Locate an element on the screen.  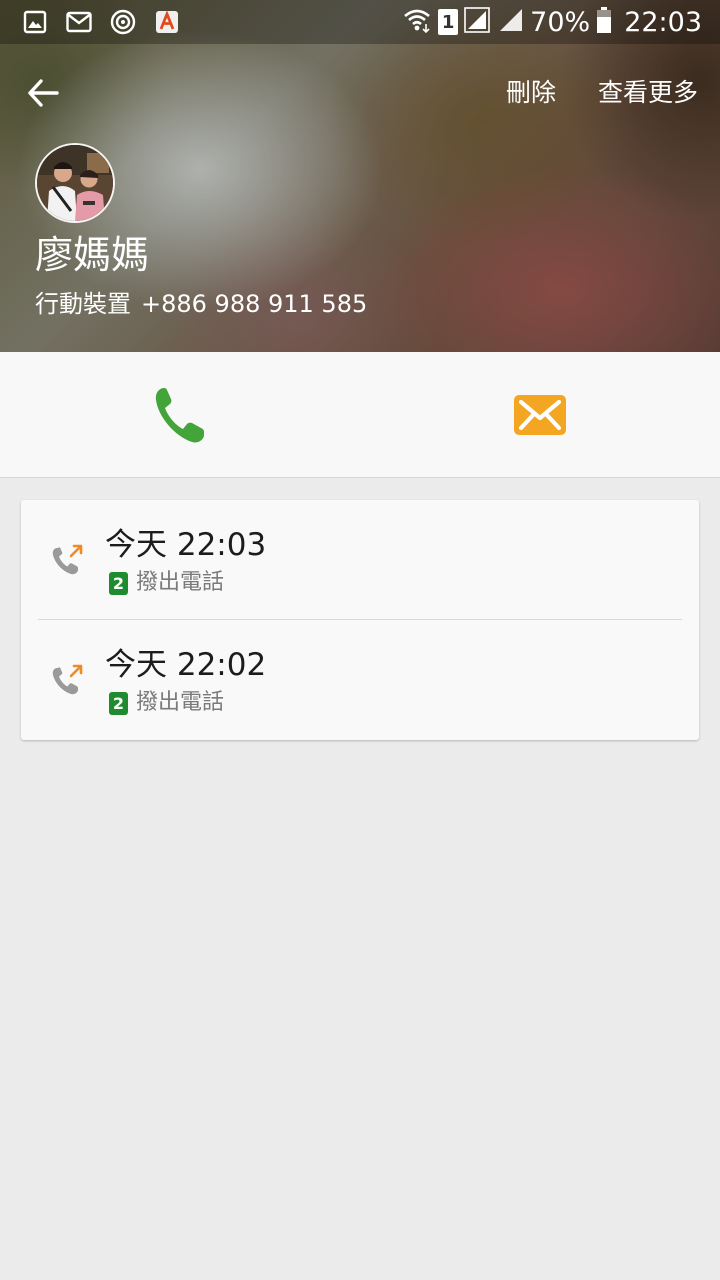
message-button is located at coordinates (540, 415).